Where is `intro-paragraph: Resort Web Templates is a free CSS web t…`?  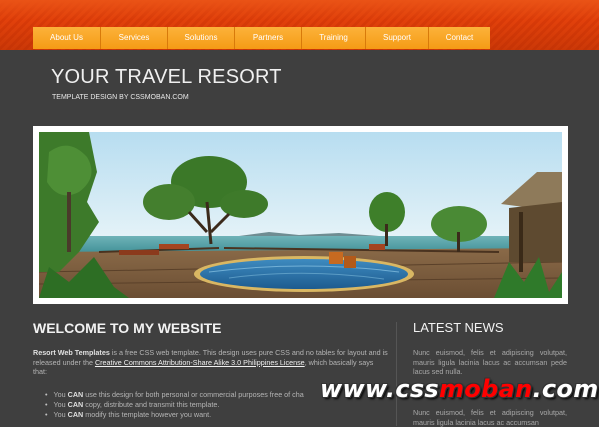 intro-paragraph: Resort Web Templates is a free CSS web t… is located at coordinates (210, 362).